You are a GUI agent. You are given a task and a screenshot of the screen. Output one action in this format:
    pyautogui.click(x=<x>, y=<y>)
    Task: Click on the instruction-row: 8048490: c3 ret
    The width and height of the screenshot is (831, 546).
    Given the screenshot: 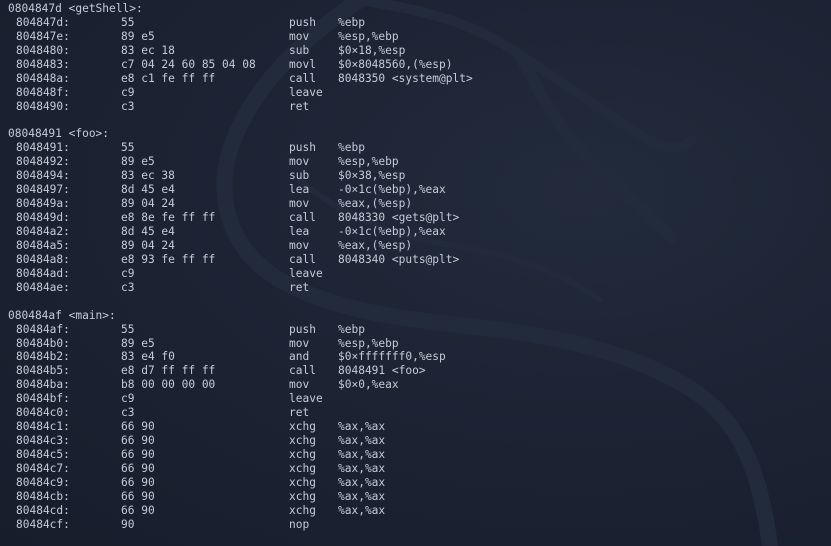 What is the action you would take?
    pyautogui.click(x=418, y=107)
    